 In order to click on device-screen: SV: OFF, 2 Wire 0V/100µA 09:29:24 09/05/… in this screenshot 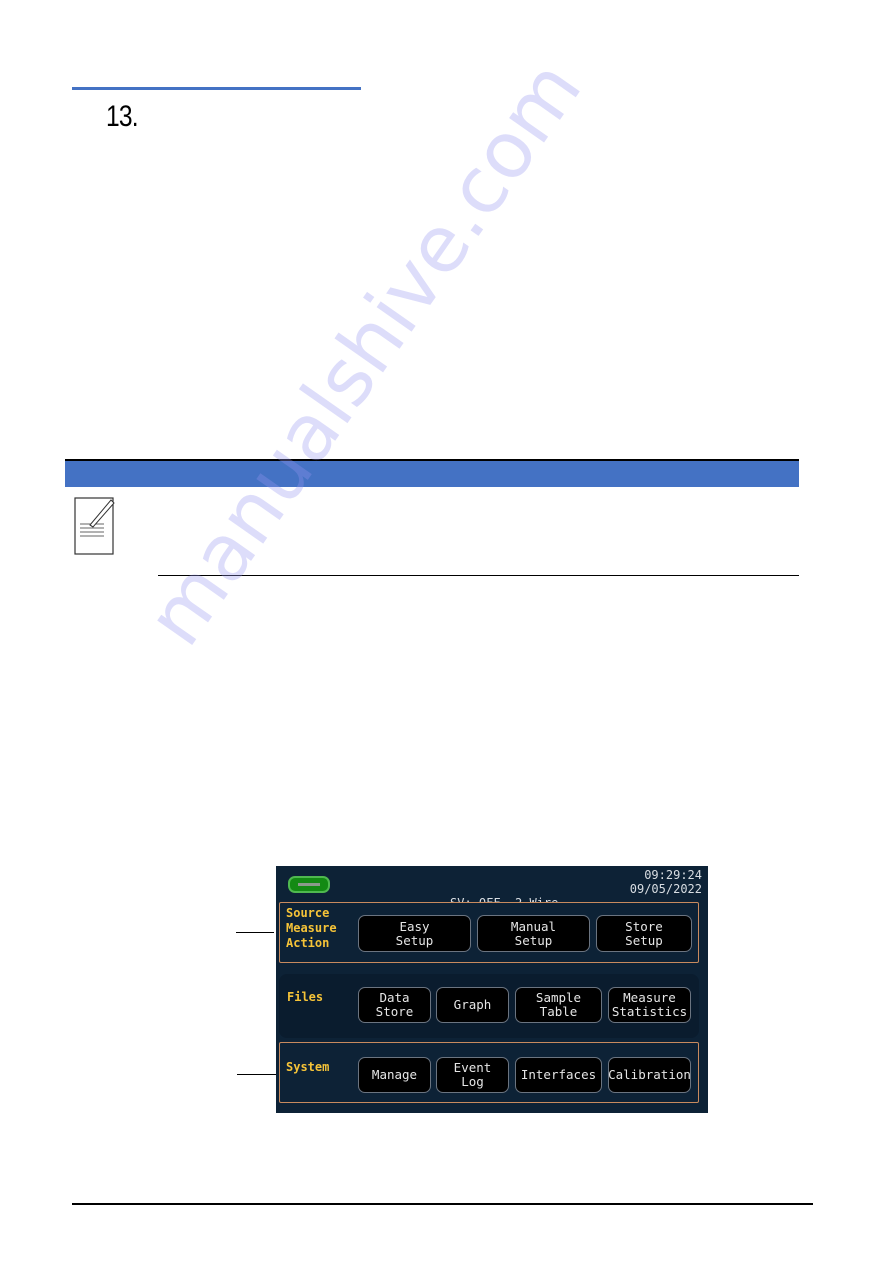, I will do `click(492, 989)`.